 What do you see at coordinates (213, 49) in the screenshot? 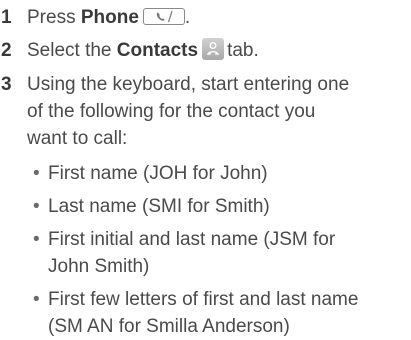
I see `contacts-icon` at bounding box center [213, 49].